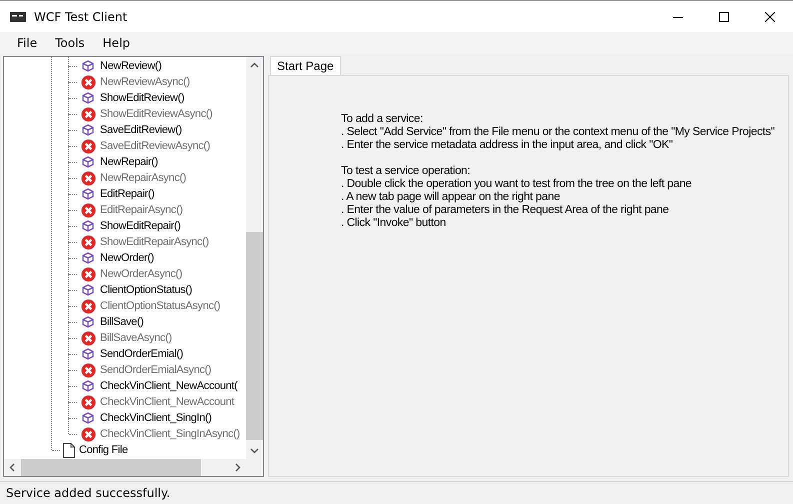 Image resolution: width=793 pixels, height=504 pixels. Describe the element at coordinates (505, 210) in the screenshot. I see `instruction-line: . Enter the value of parameters in the Request Area of the right pane` at that location.